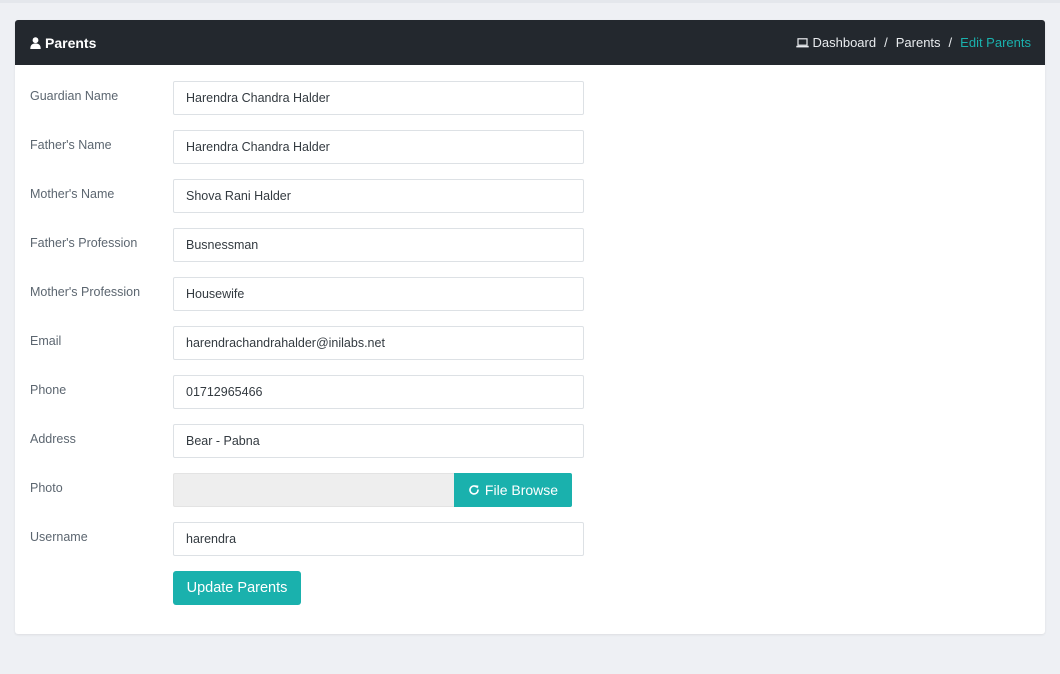  Describe the element at coordinates (71, 145) in the screenshot. I see `father-name-label: Father's Name` at that location.